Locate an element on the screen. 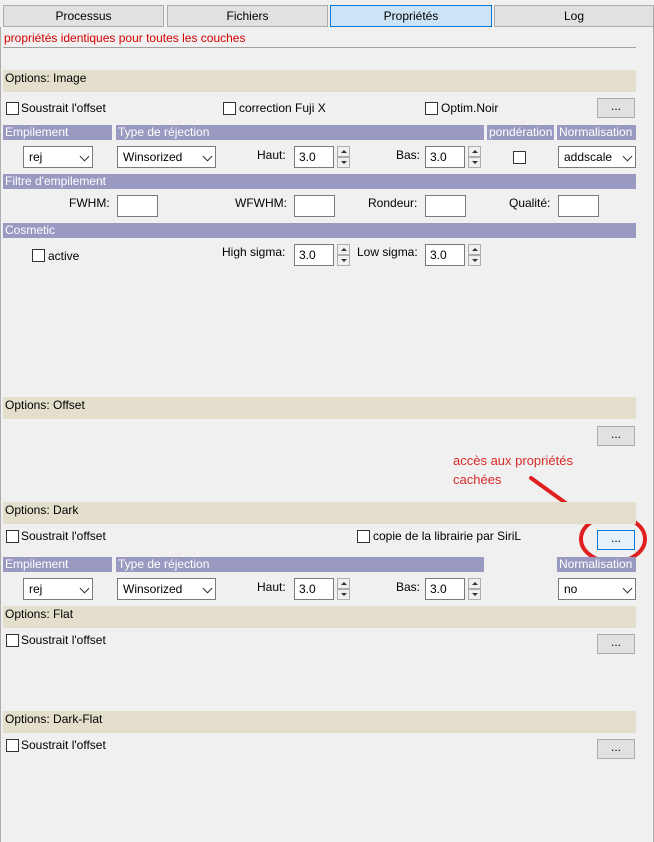 This screenshot has height=842, width=654. darkflat-subtract-offset-label: Soustrait l'offset is located at coordinates (63, 745).